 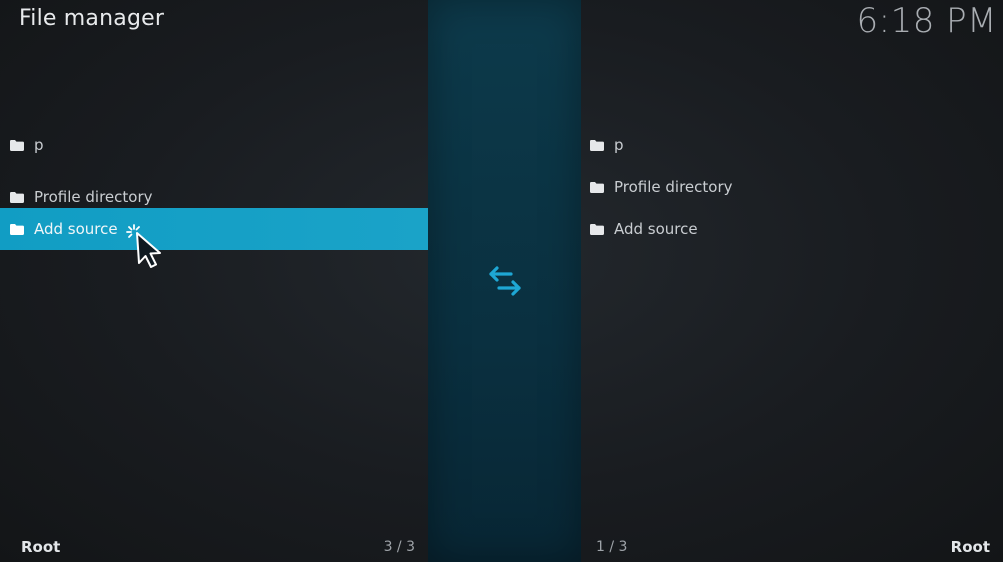 What do you see at coordinates (673, 187) in the screenshot?
I see `right-item-label: Profile directory` at bounding box center [673, 187].